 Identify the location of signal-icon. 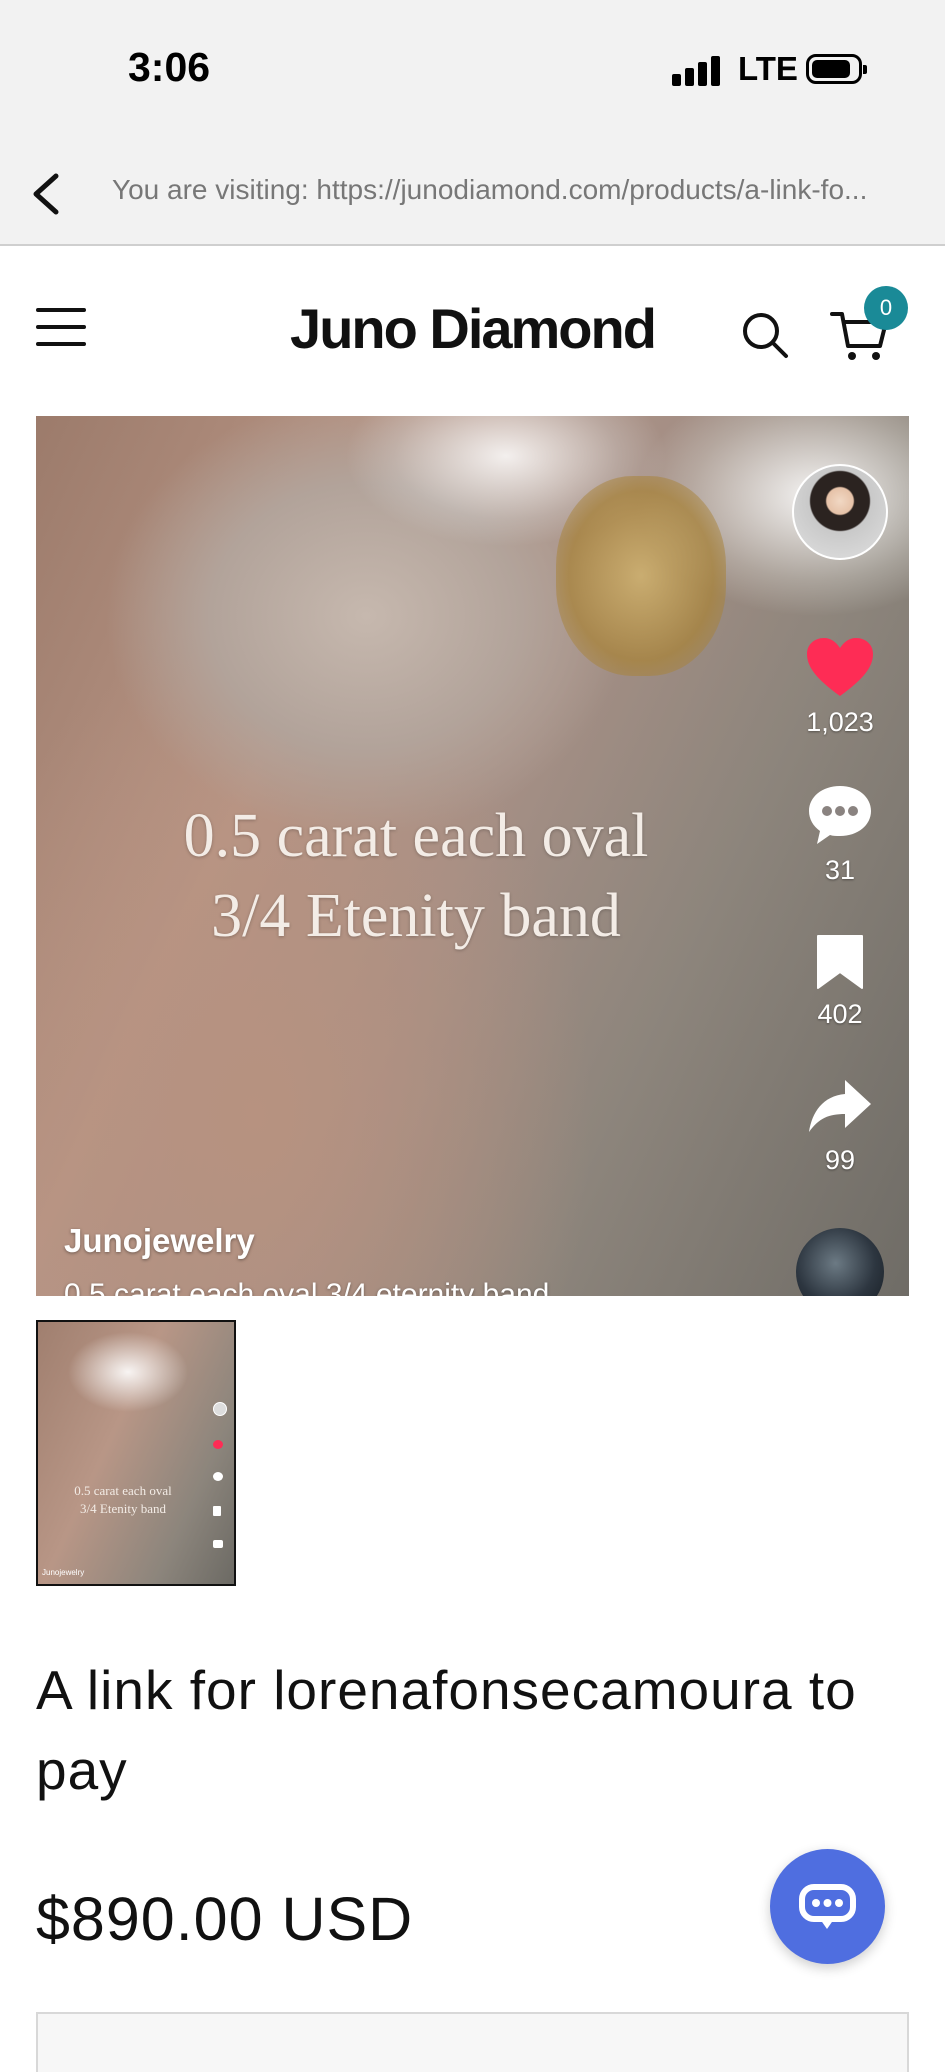
(697, 71).